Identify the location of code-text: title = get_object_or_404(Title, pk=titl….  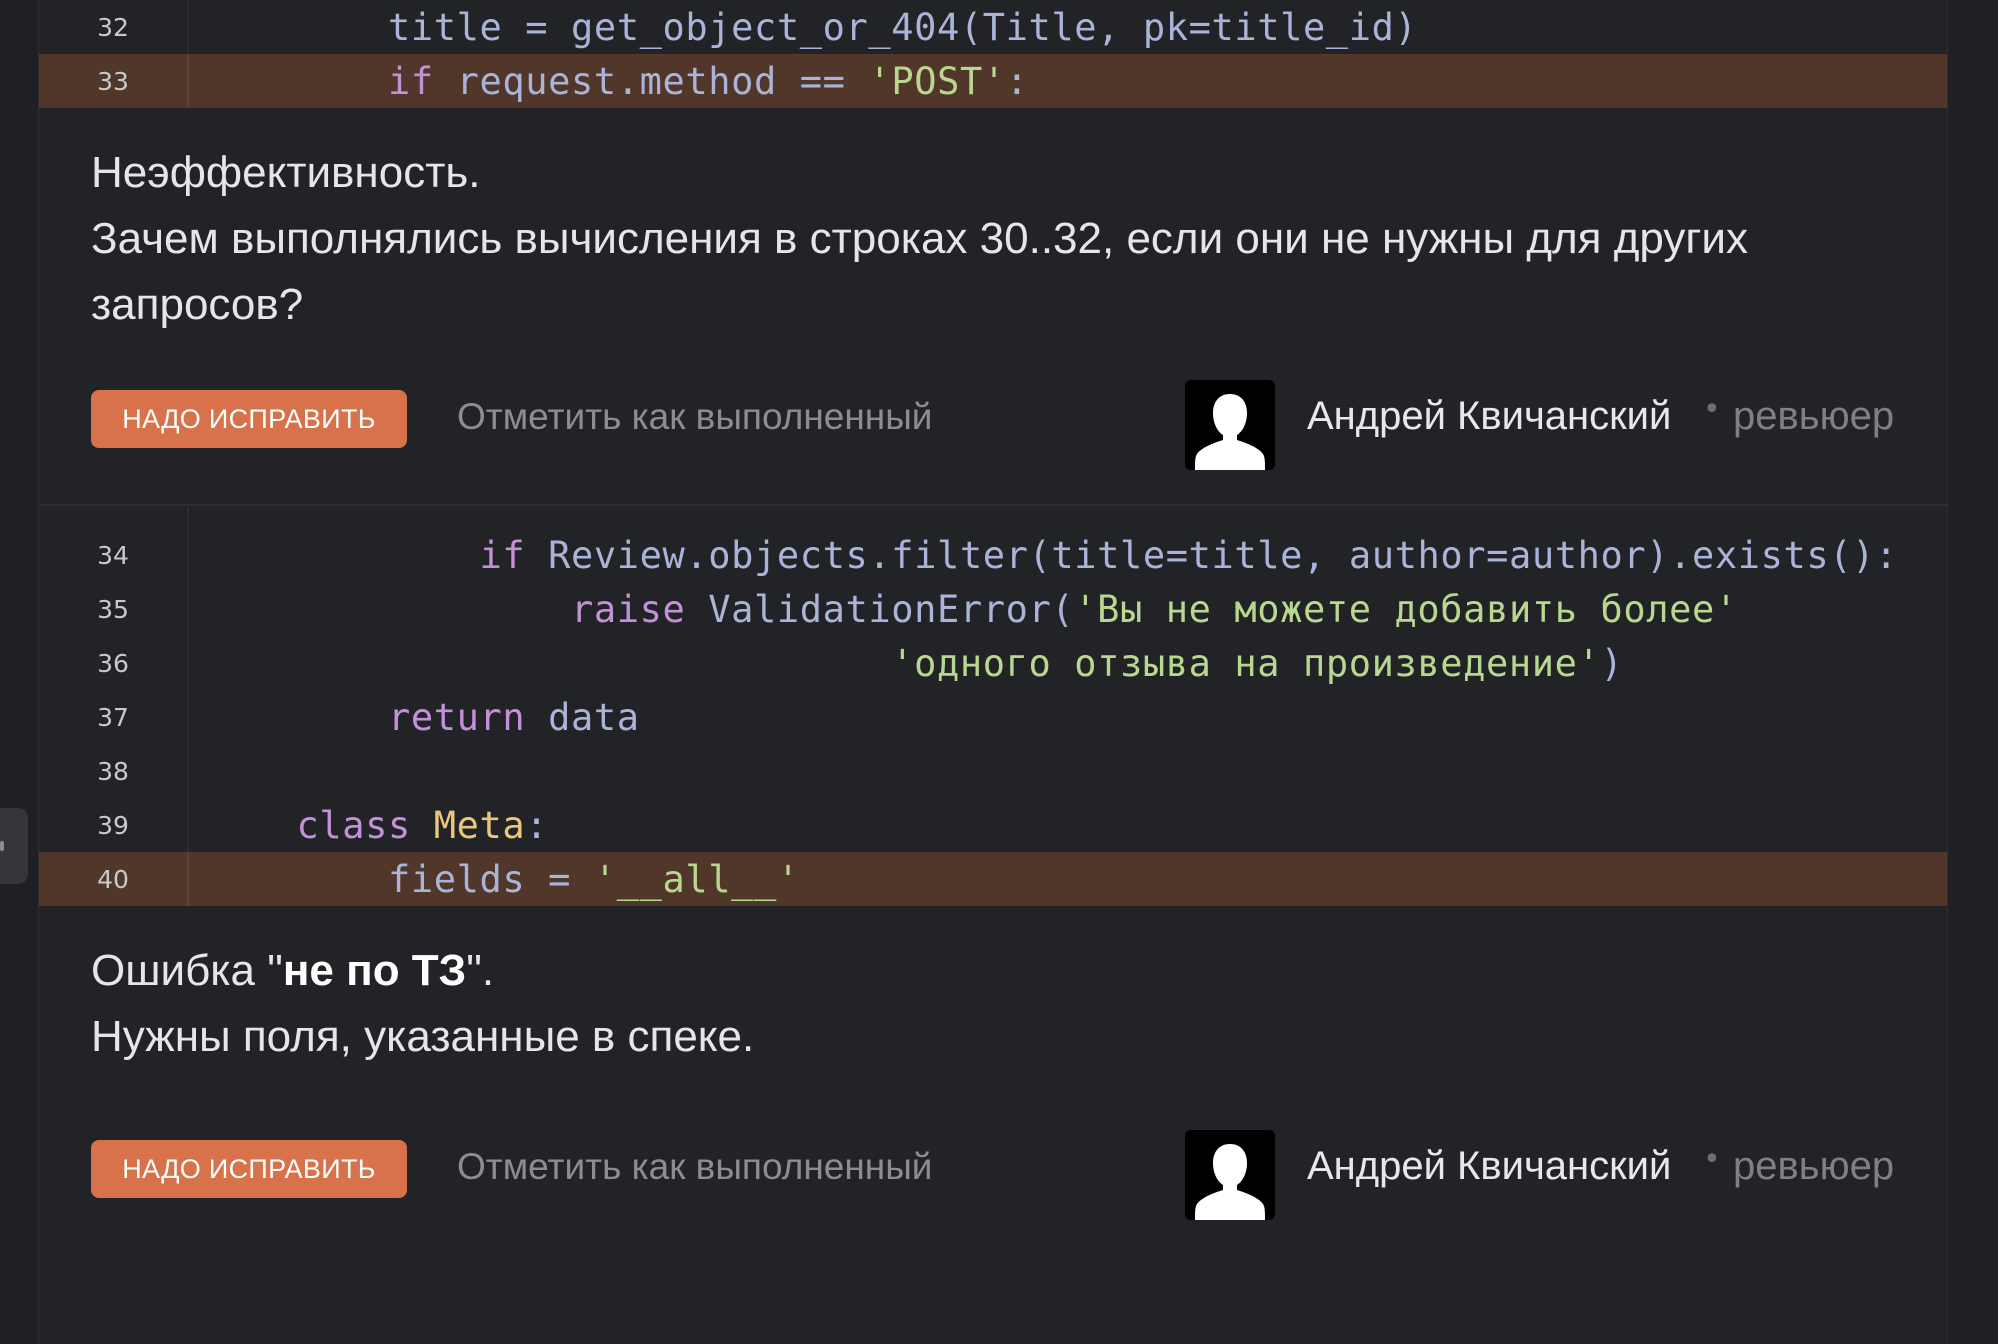
(803, 27).